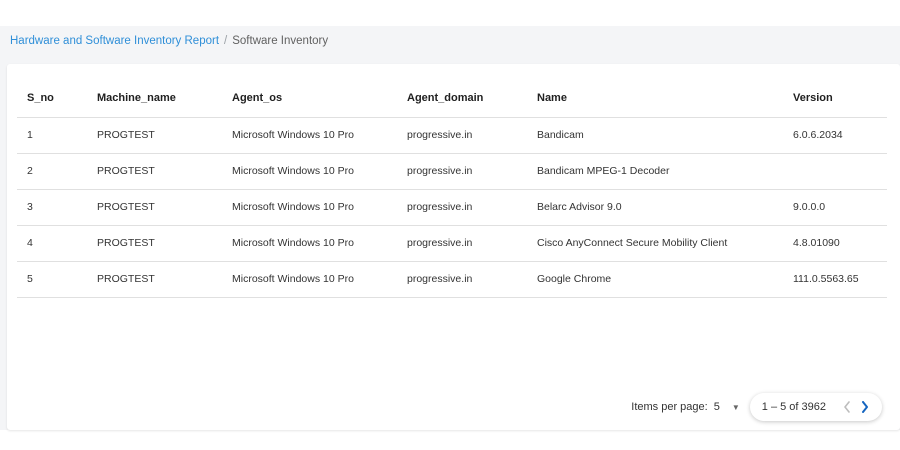 This screenshot has height=450, width=900. Describe the element at coordinates (655, 135) in the screenshot. I see `cell-name: Bandicam` at that location.